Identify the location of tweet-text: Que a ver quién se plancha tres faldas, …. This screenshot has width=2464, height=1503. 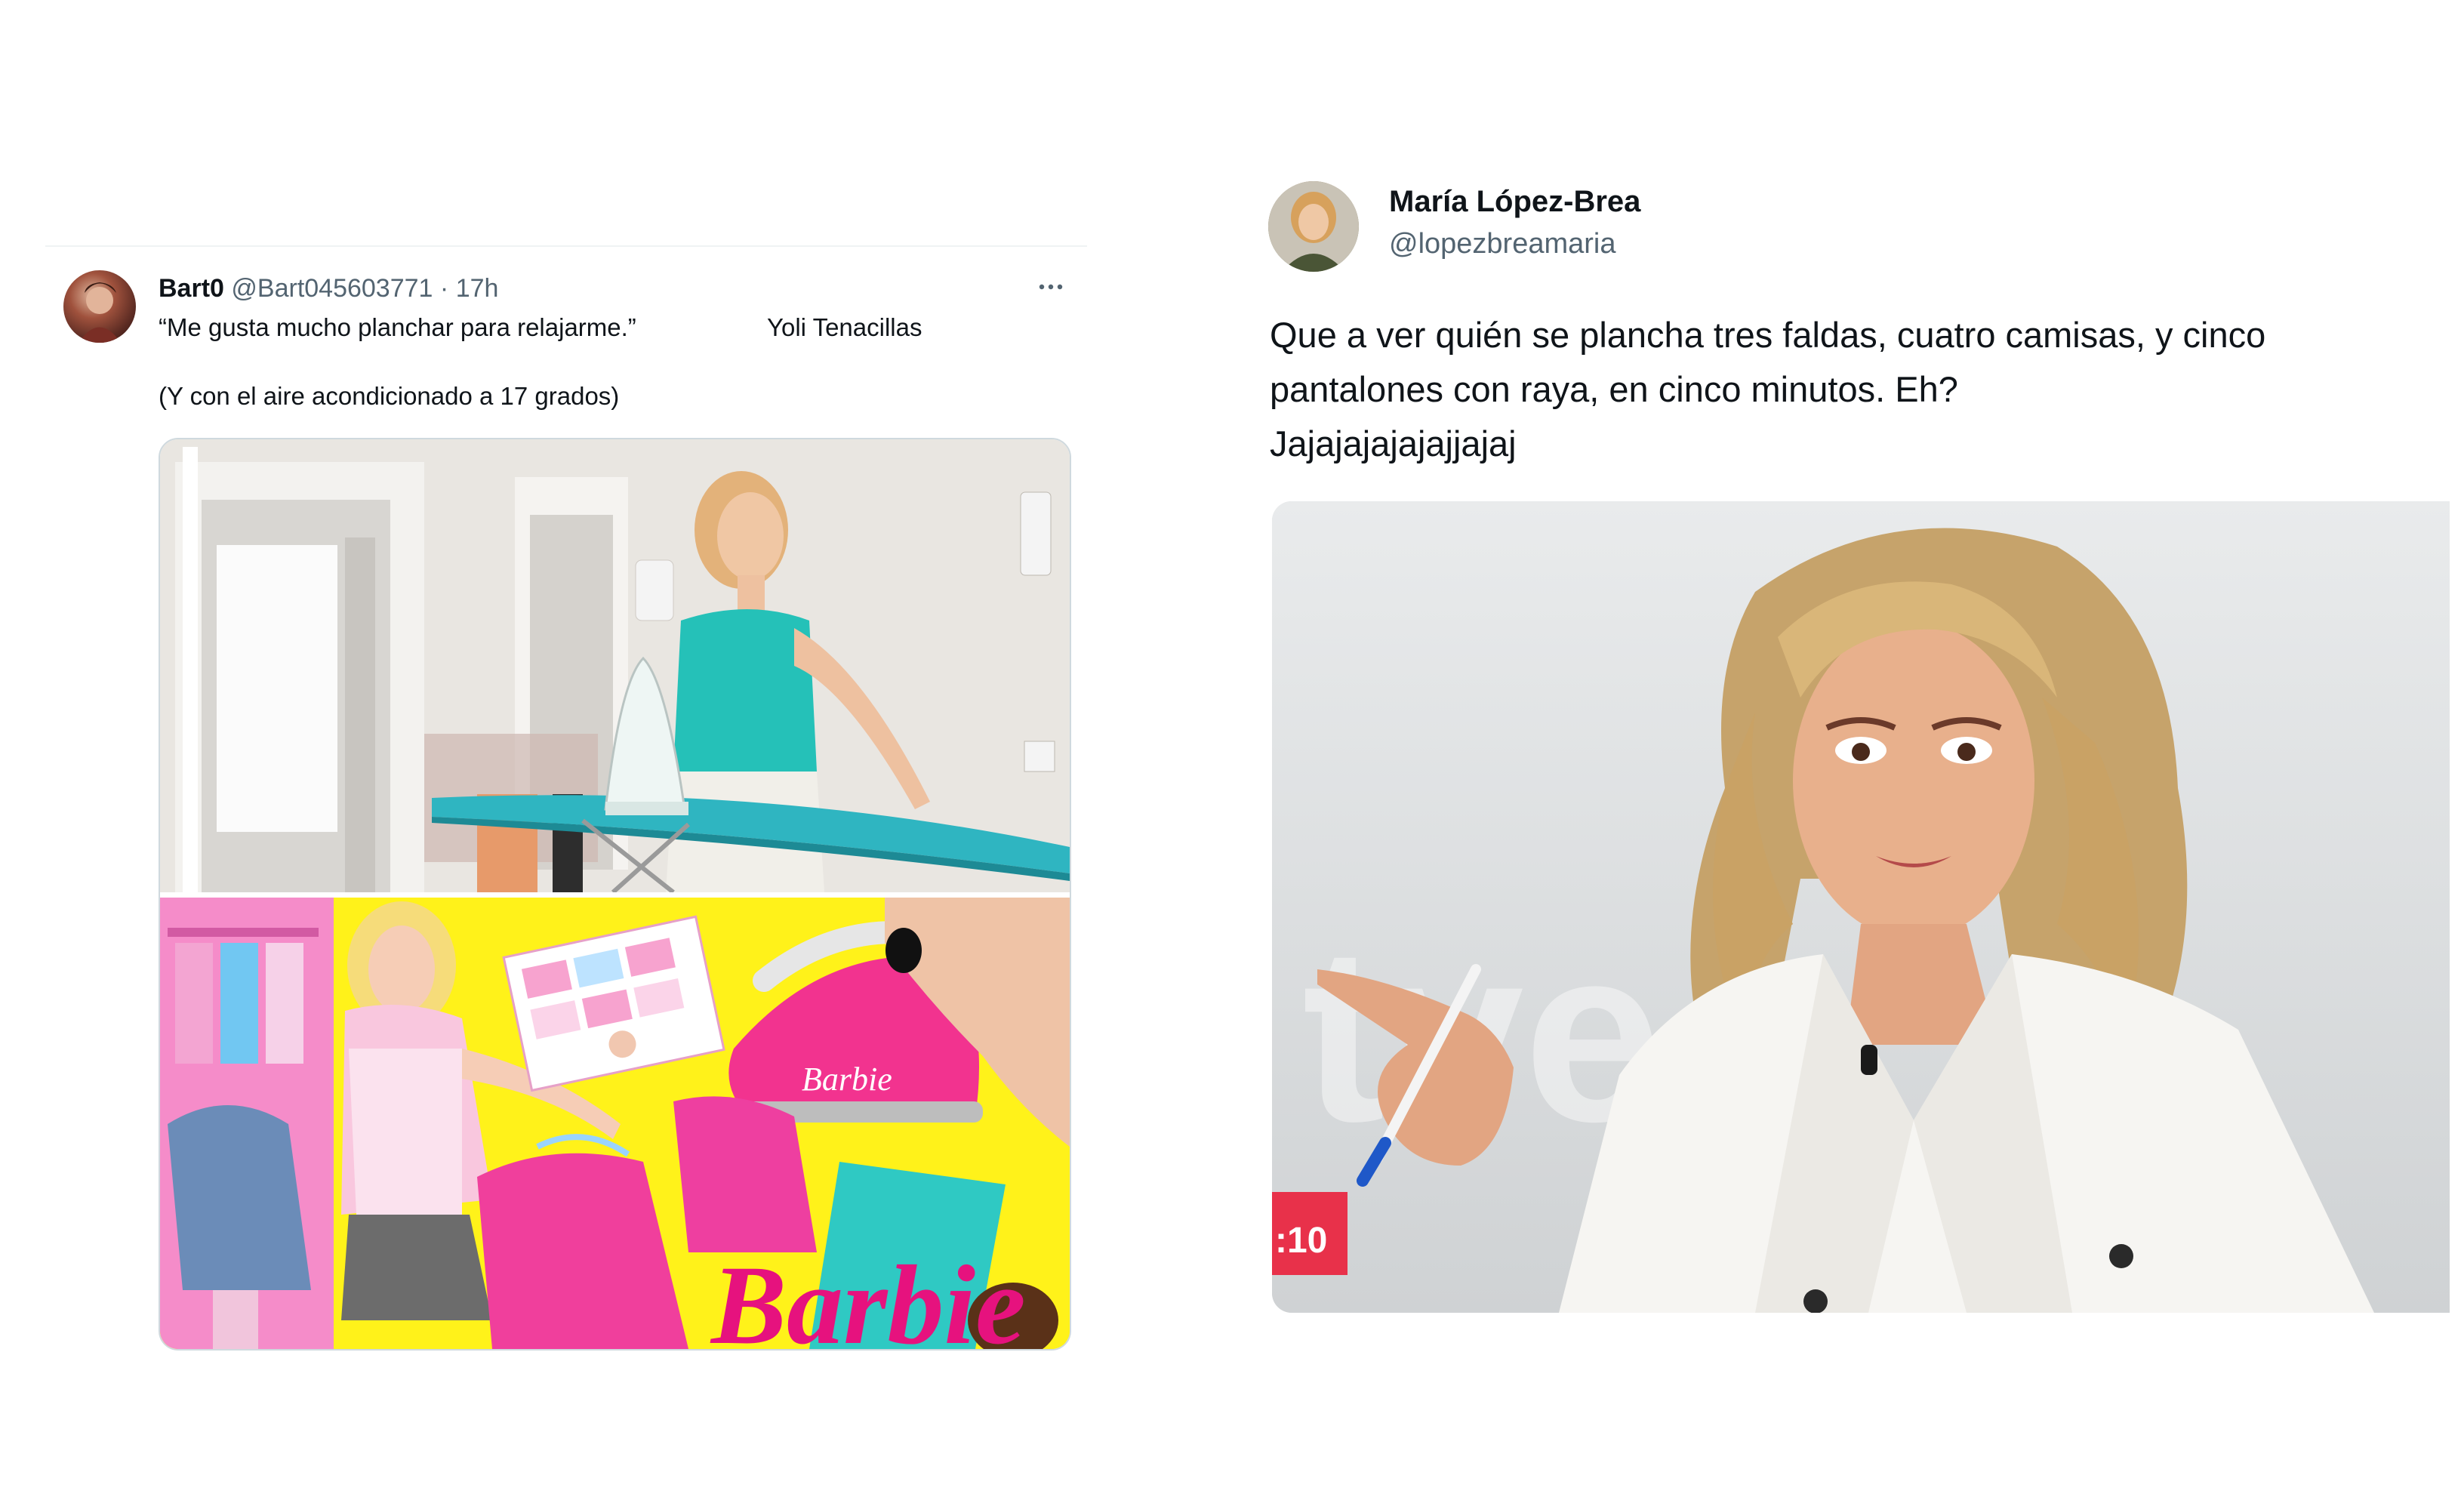
(1851, 389).